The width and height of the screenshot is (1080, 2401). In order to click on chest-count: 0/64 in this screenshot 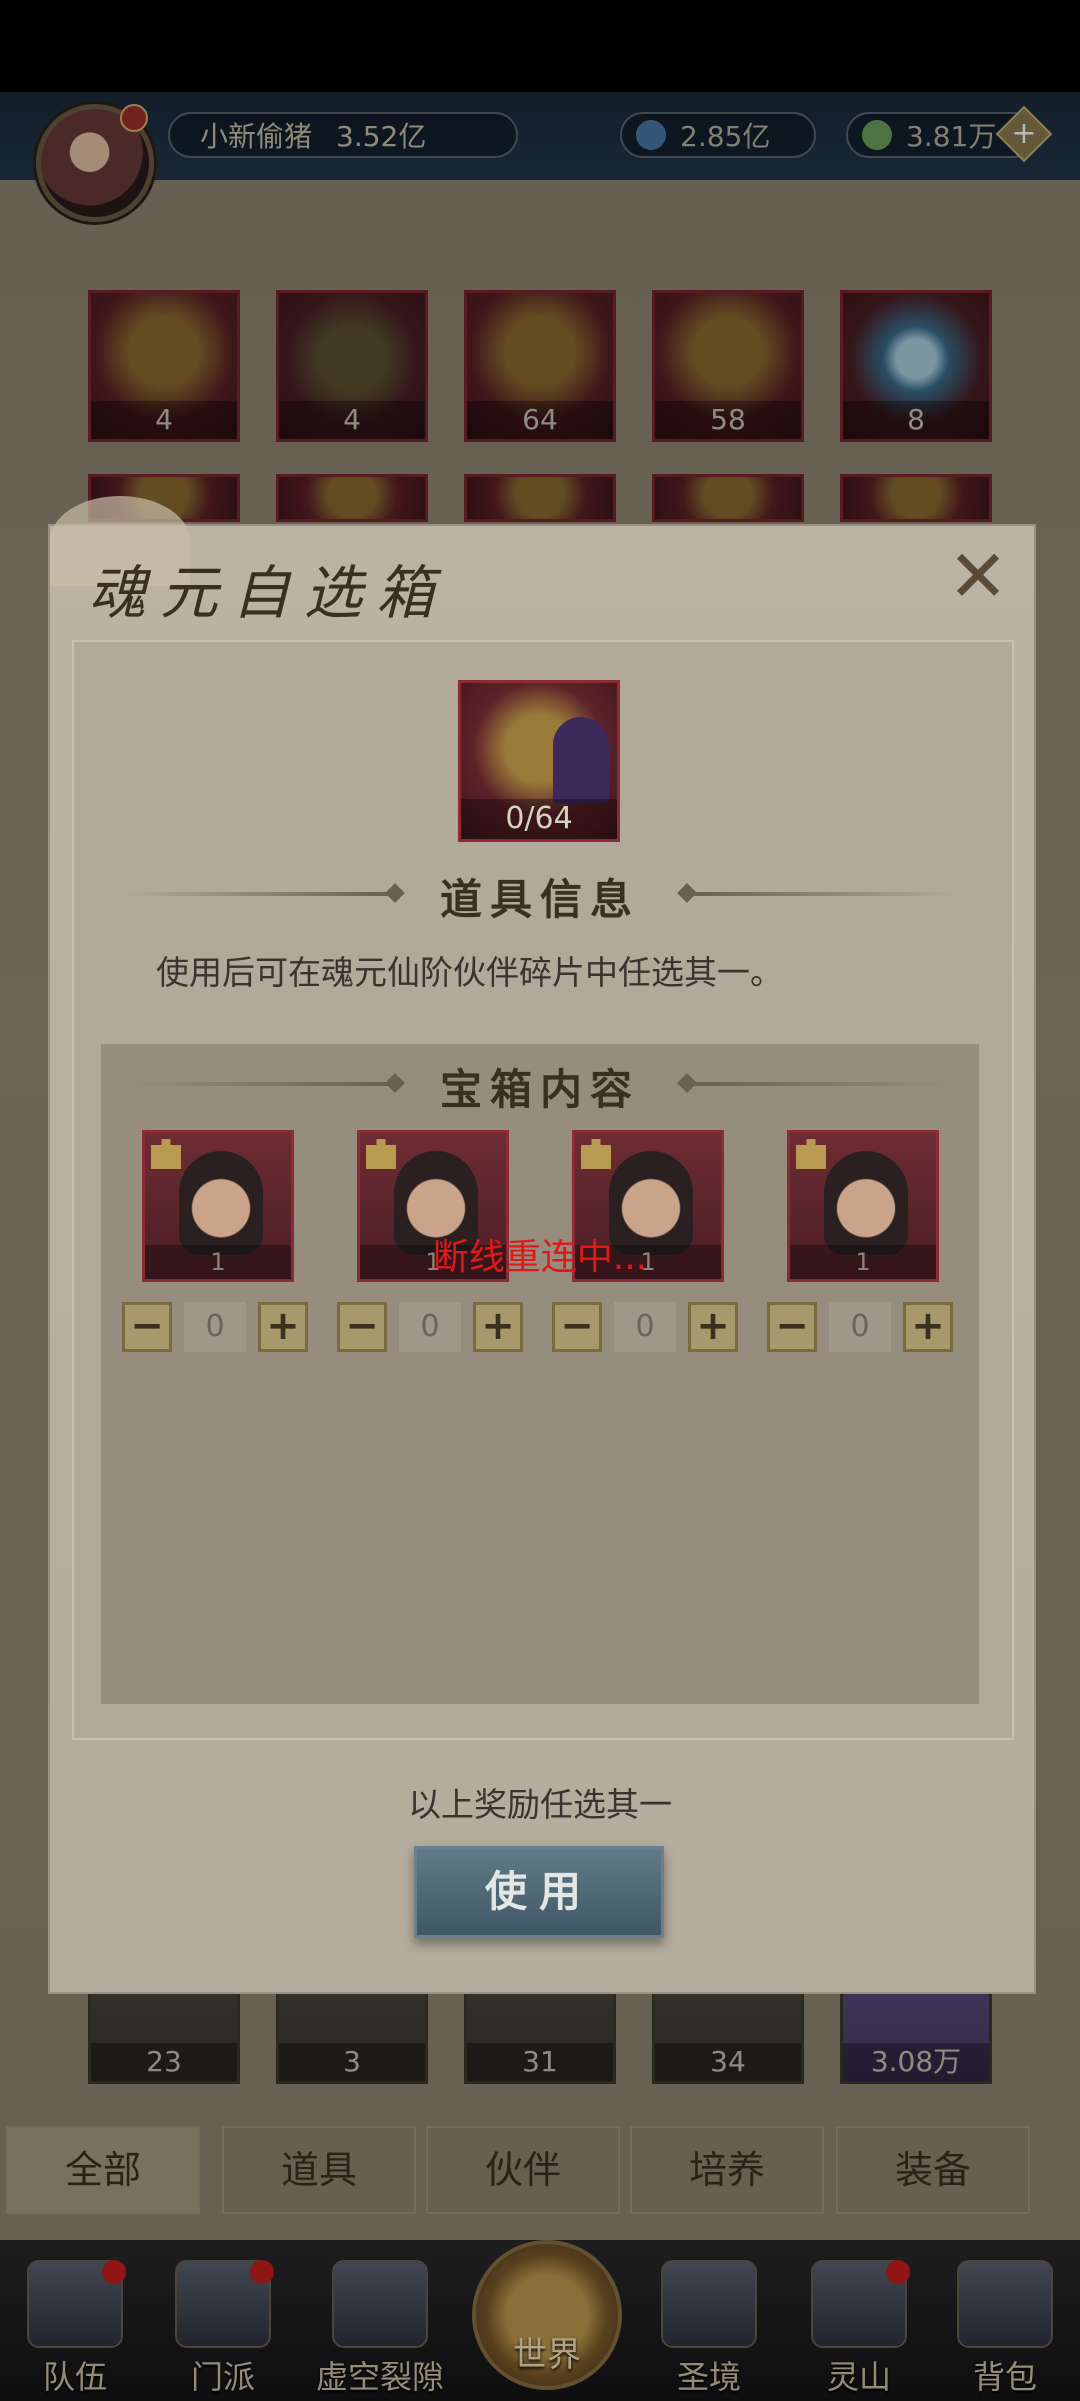, I will do `click(539, 819)`.